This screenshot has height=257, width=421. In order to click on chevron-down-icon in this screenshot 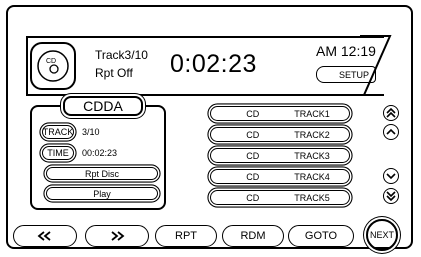, I will do `click(391, 176)`.